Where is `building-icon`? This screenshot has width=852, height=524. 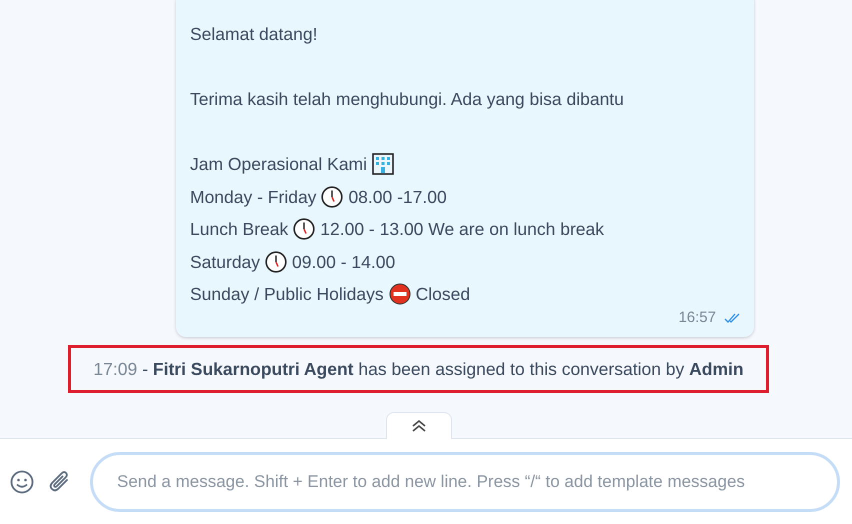 building-icon is located at coordinates (383, 164).